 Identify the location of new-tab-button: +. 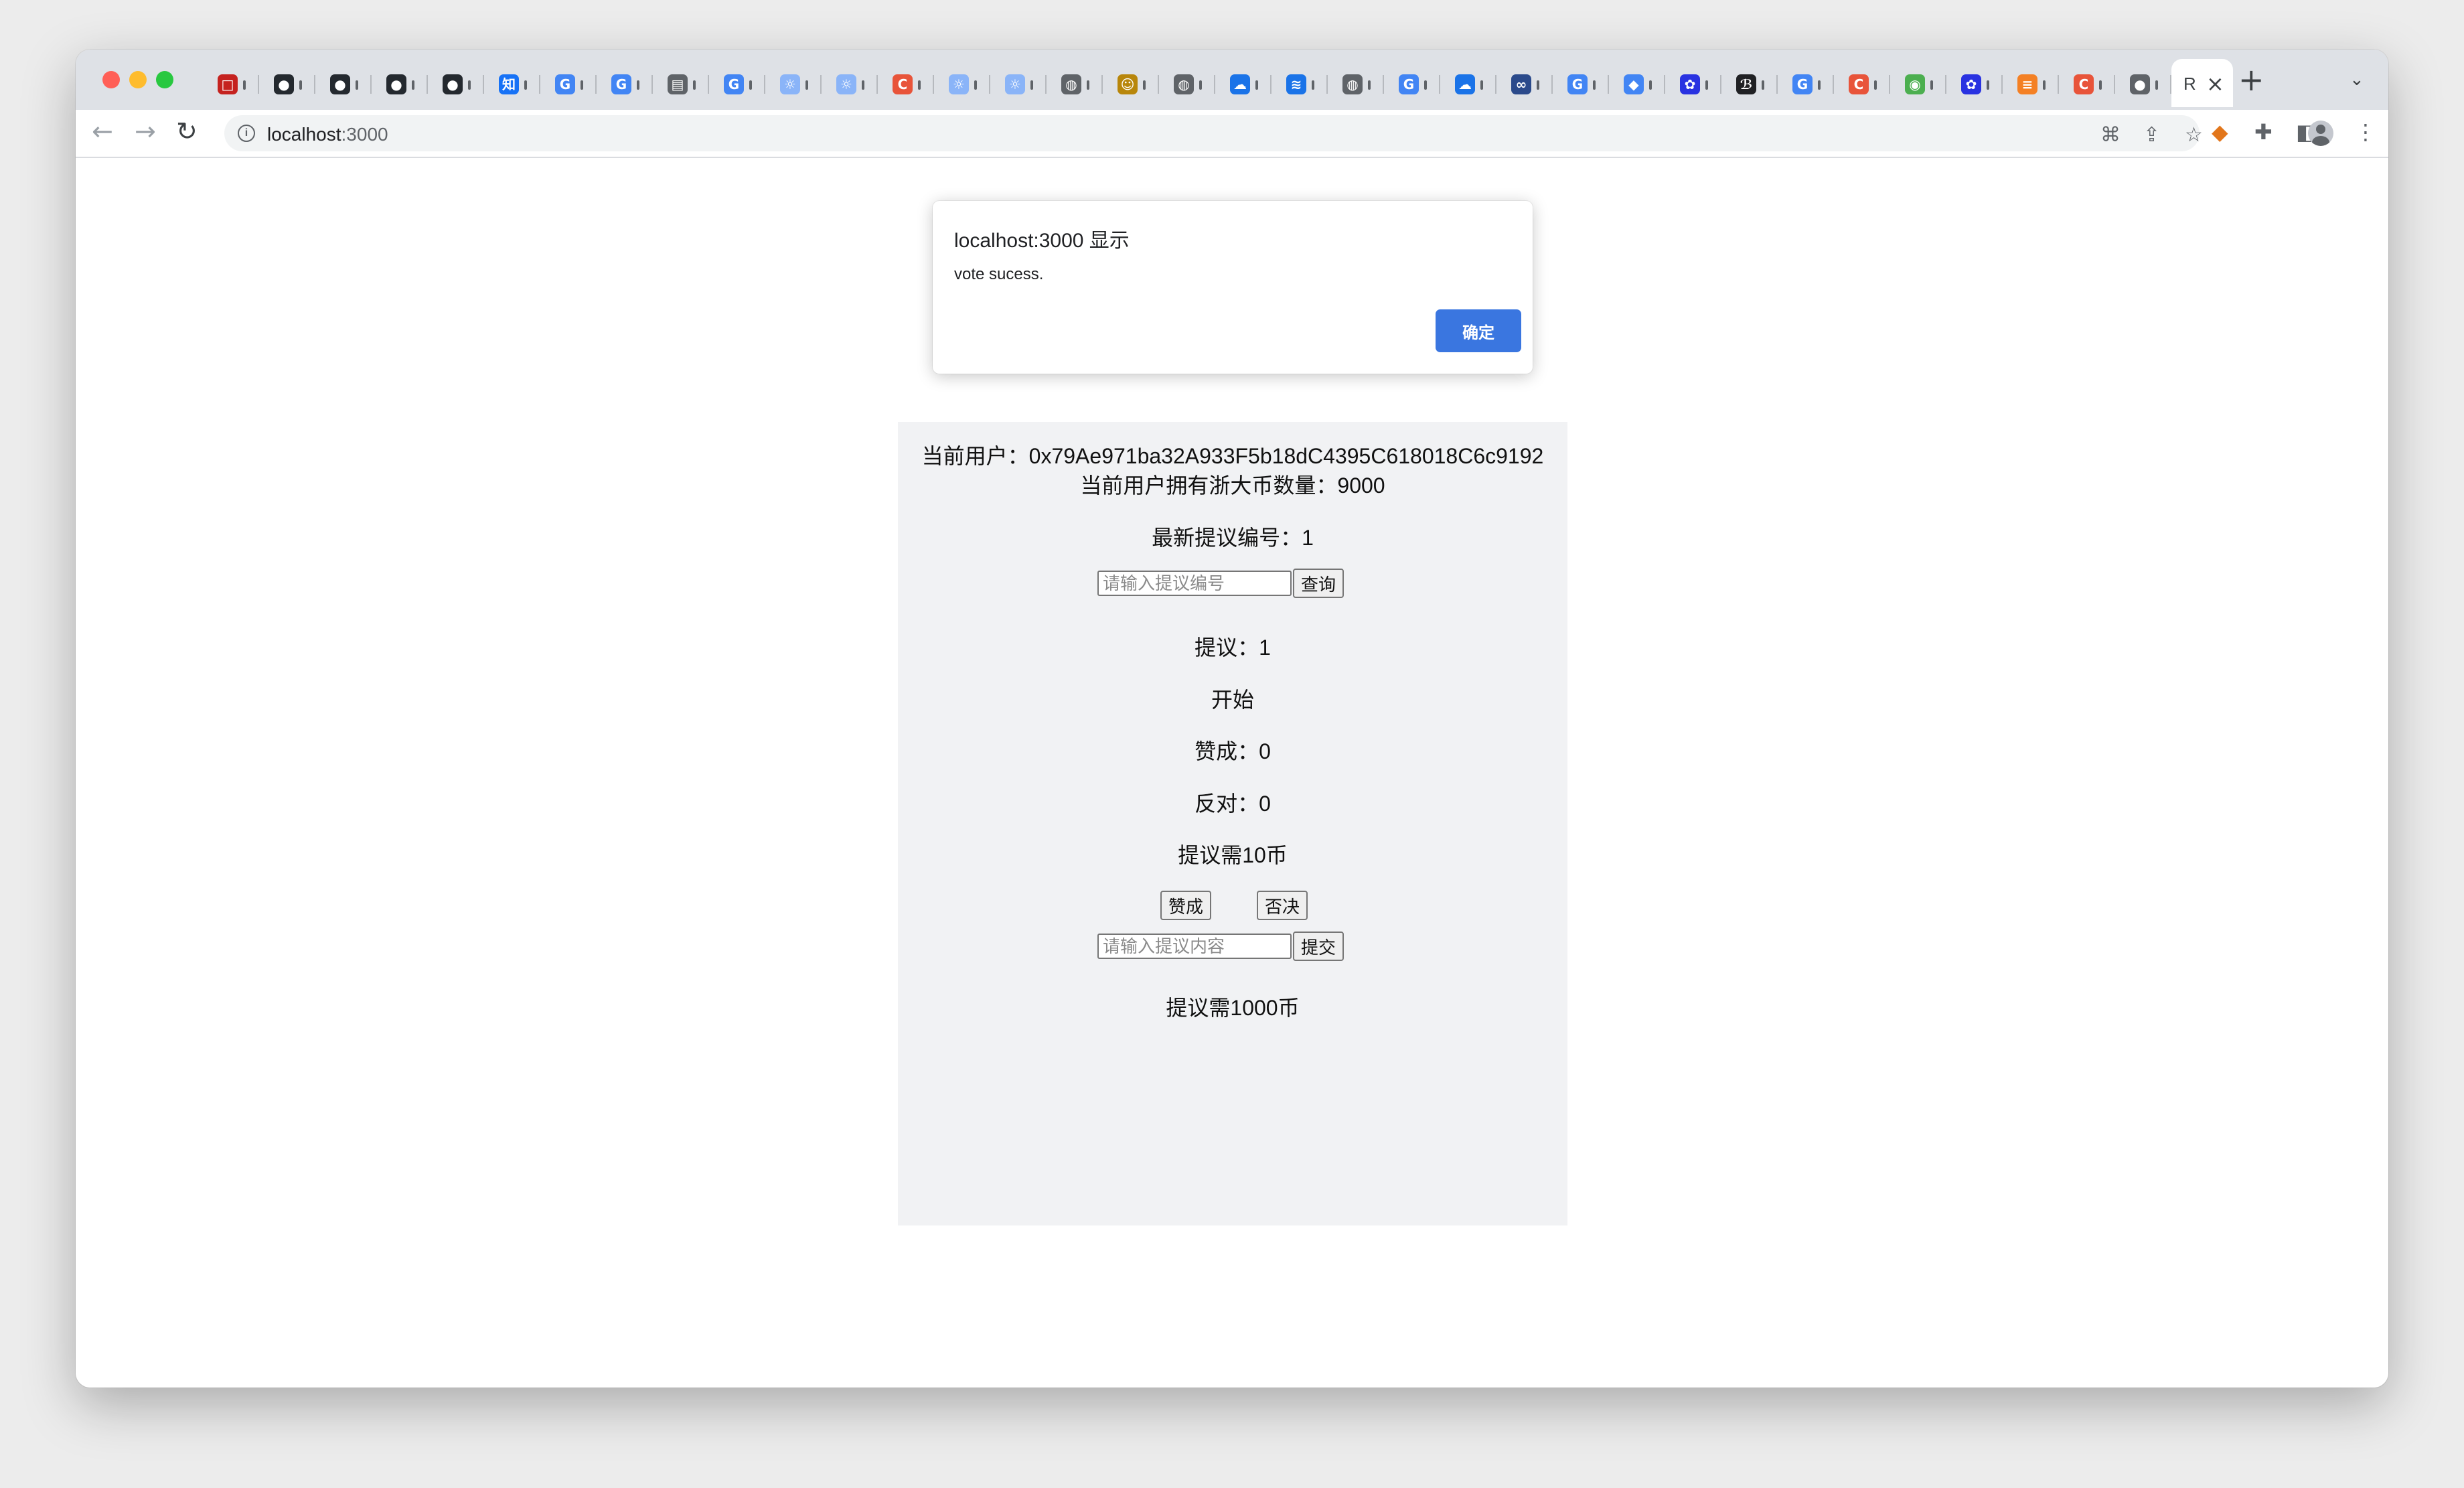
(2251, 80).